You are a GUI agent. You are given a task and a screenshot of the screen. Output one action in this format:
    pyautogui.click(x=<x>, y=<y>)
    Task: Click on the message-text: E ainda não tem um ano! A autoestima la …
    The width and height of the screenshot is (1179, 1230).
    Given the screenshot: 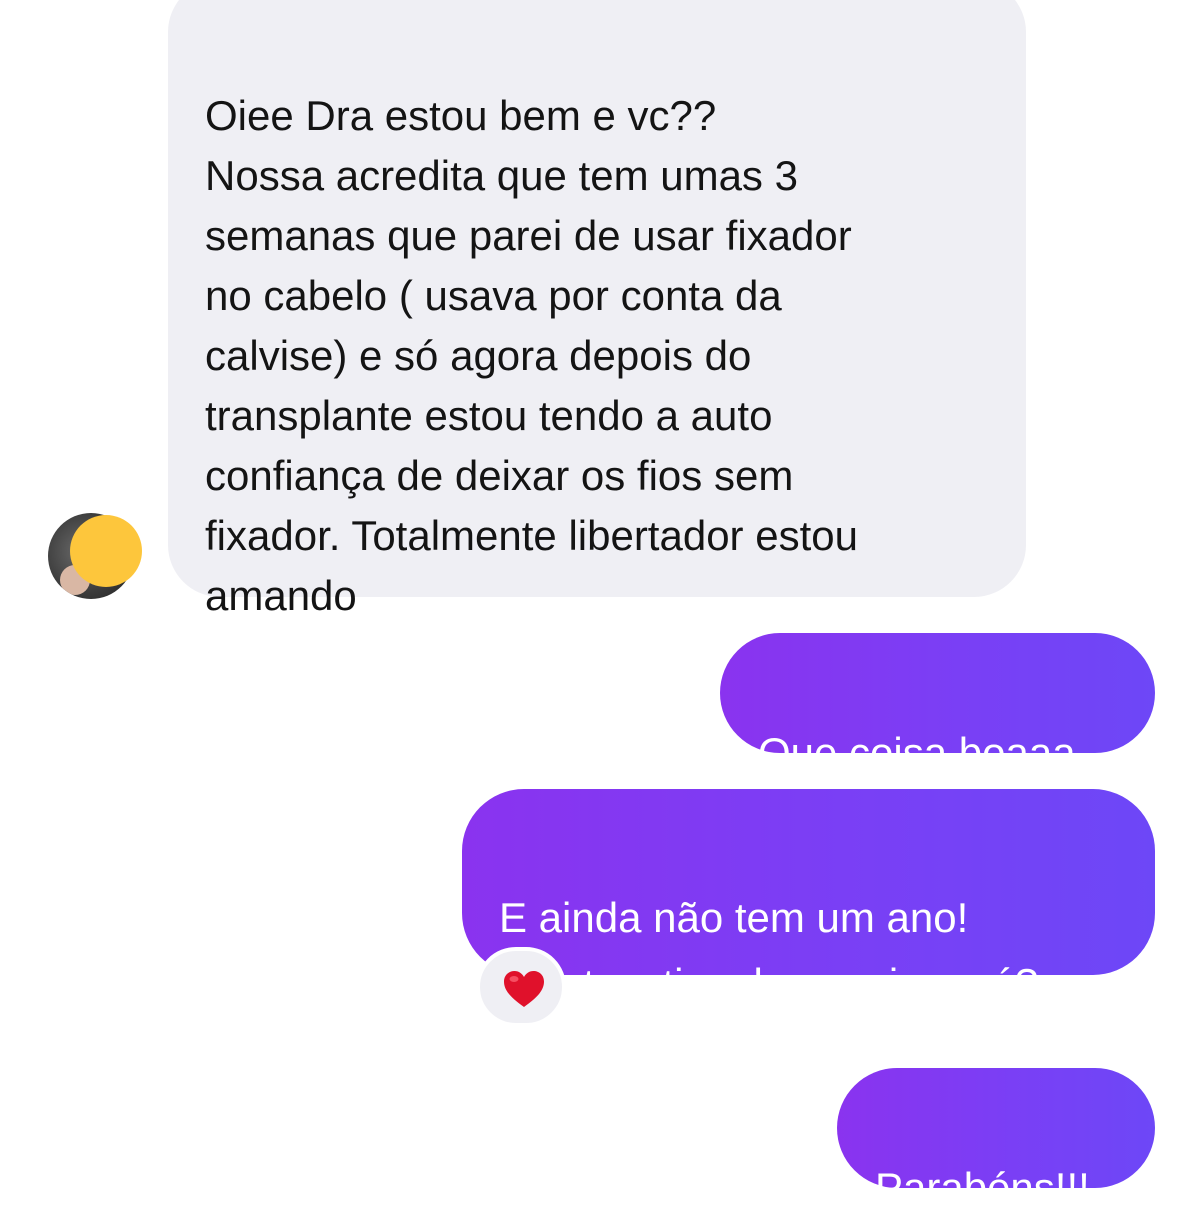 What is the action you would take?
    pyautogui.click(x=769, y=950)
    